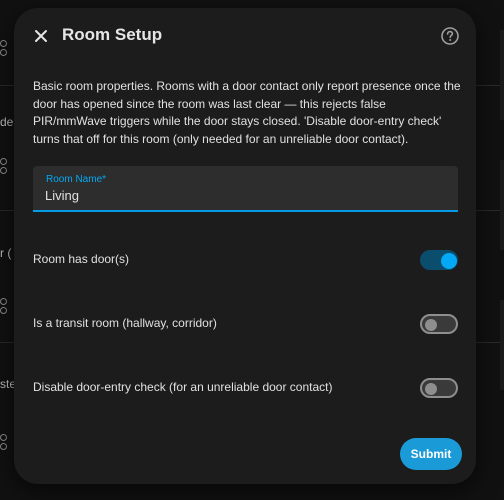  What do you see at coordinates (6, 253) in the screenshot?
I see `list-item-fragment: r (` at bounding box center [6, 253].